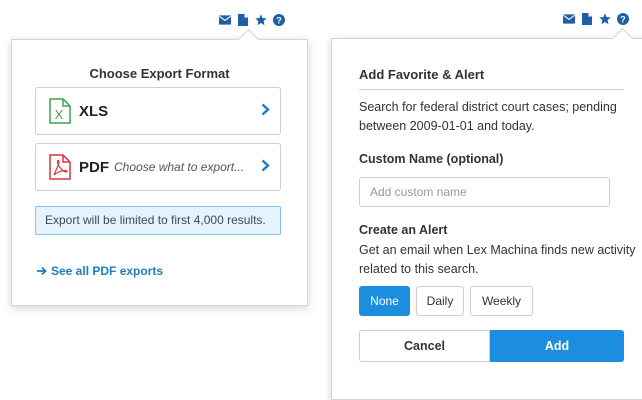 The height and width of the screenshot is (400, 642). What do you see at coordinates (158, 111) in the screenshot?
I see `export-xls-option: X XLS` at bounding box center [158, 111].